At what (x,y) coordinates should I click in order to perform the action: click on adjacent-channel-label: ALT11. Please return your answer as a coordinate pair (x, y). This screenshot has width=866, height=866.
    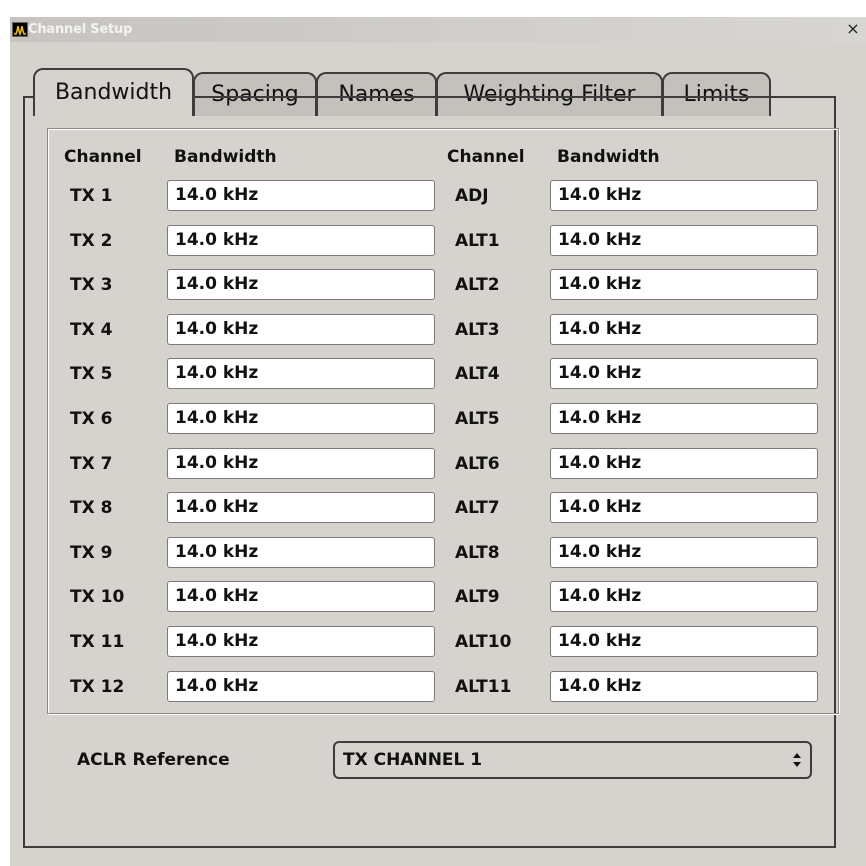
    Looking at the image, I should click on (483, 687).